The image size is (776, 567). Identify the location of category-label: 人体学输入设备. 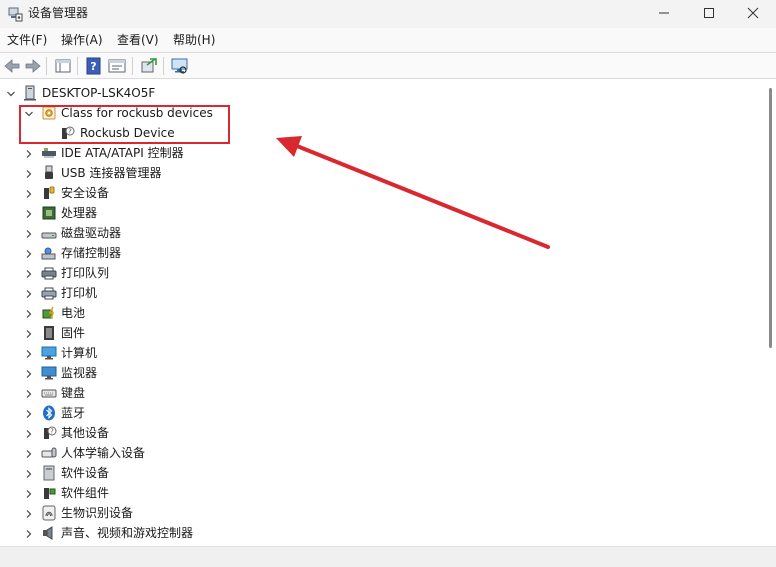
(103, 453).